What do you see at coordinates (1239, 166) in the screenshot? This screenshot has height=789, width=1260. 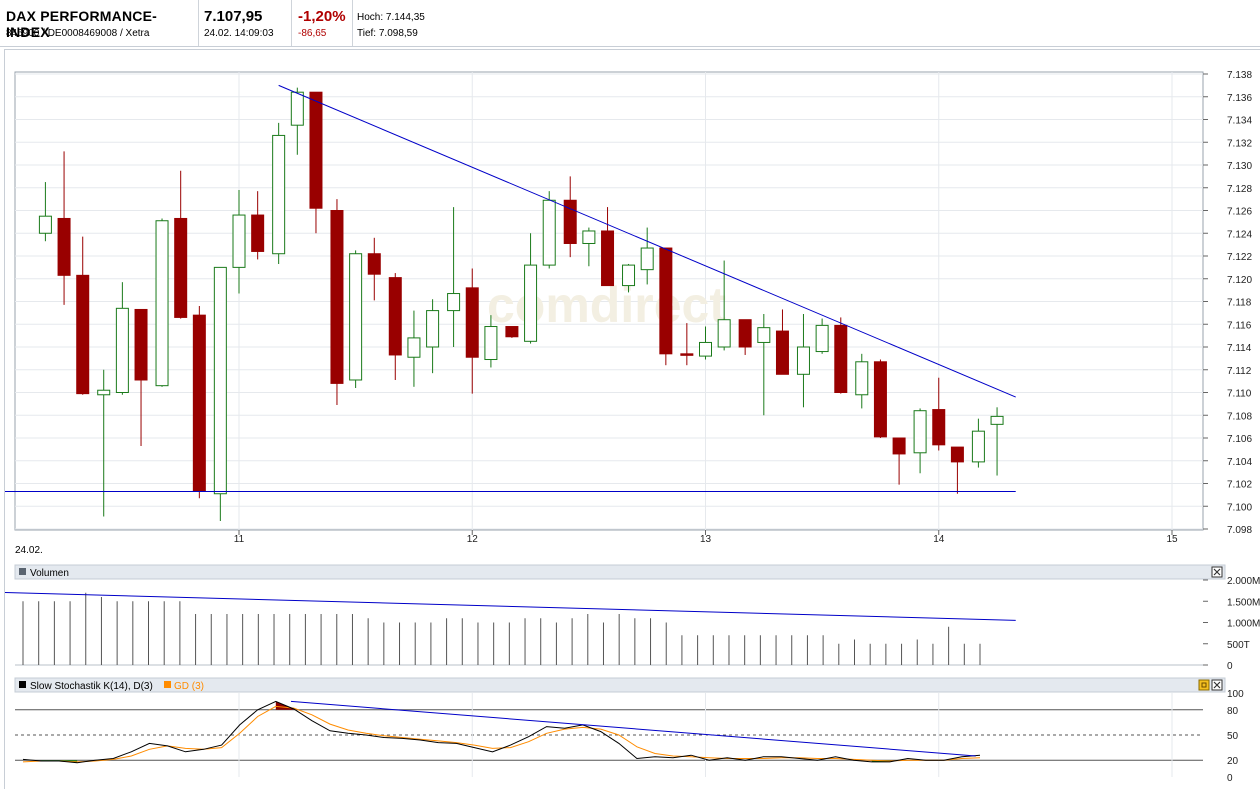 I see `price-tick-label: 7.130` at bounding box center [1239, 166].